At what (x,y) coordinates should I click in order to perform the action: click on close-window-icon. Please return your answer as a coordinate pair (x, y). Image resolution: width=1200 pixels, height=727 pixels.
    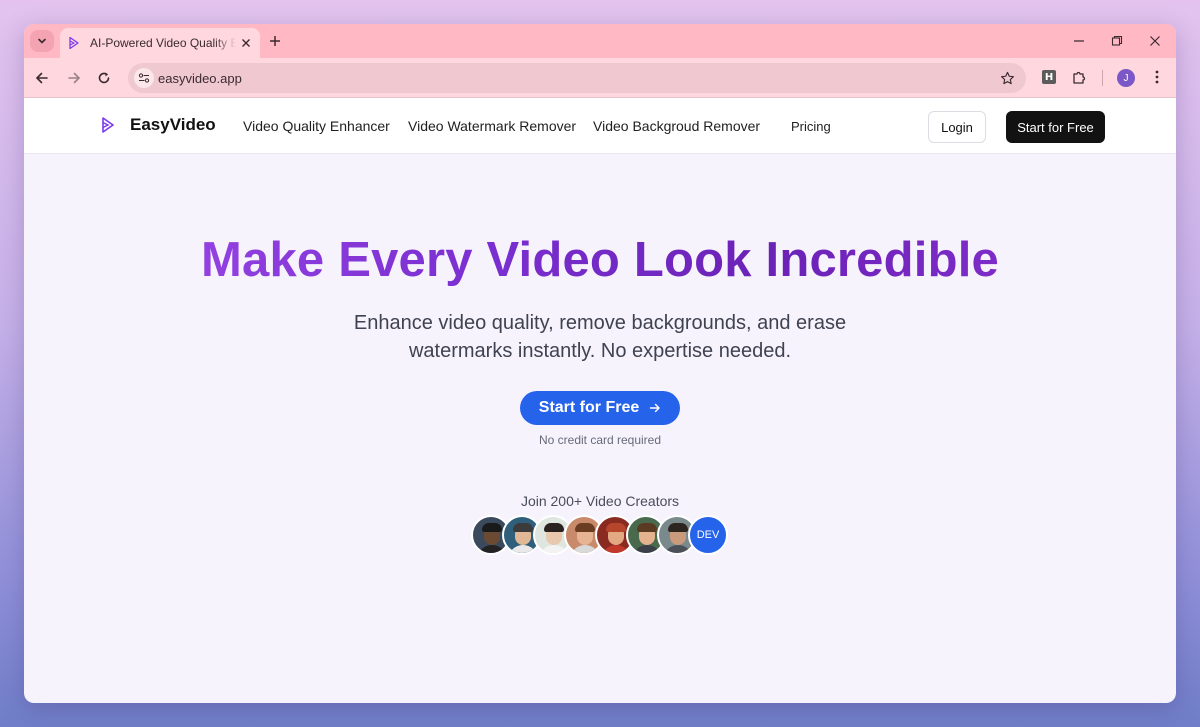
    Looking at the image, I should click on (1155, 41).